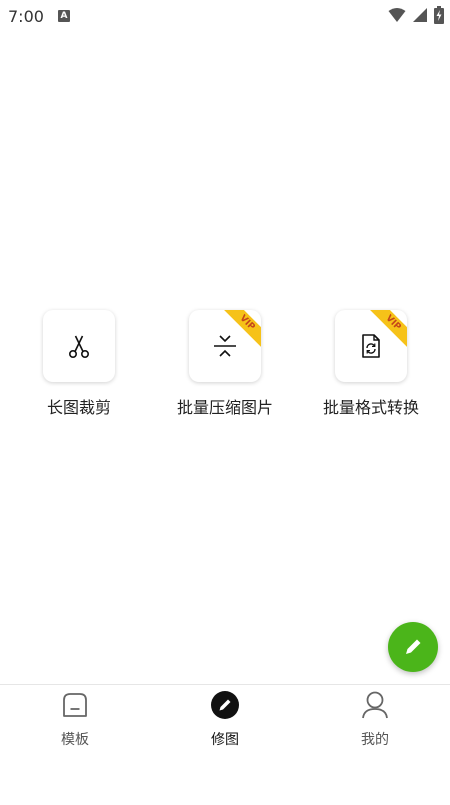  I want to click on cell-signal-icon, so click(420, 15).